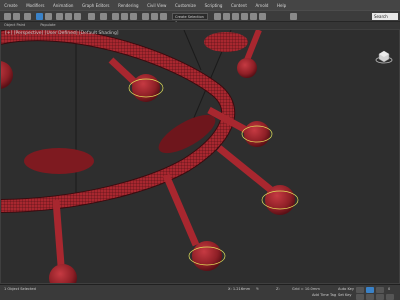 This screenshot has width=400, height=300. I want to click on select-by-name-icon, so click(48, 16).